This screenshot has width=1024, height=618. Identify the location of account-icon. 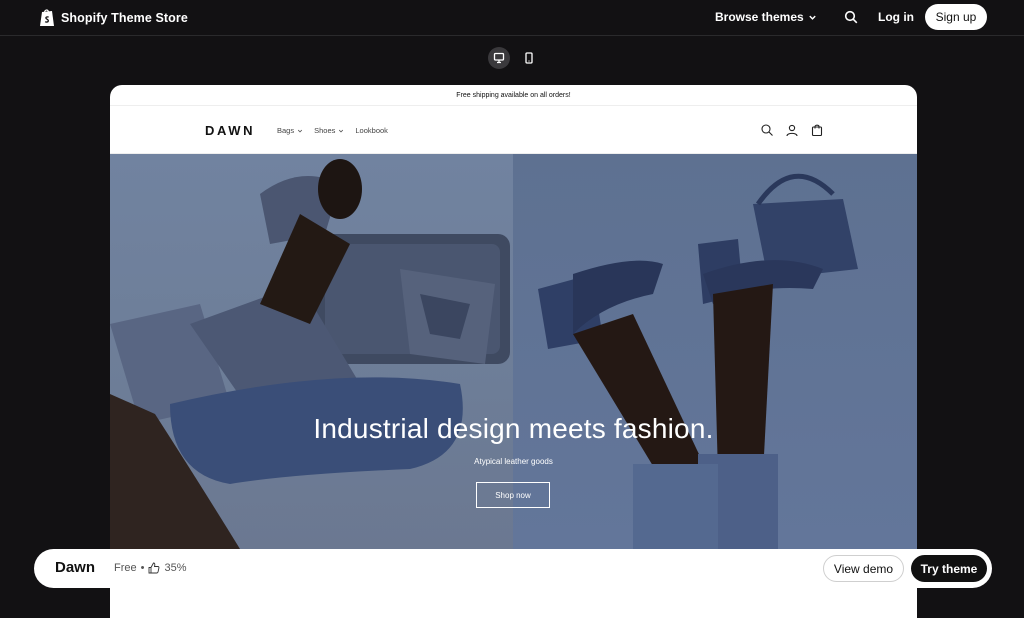
(792, 130).